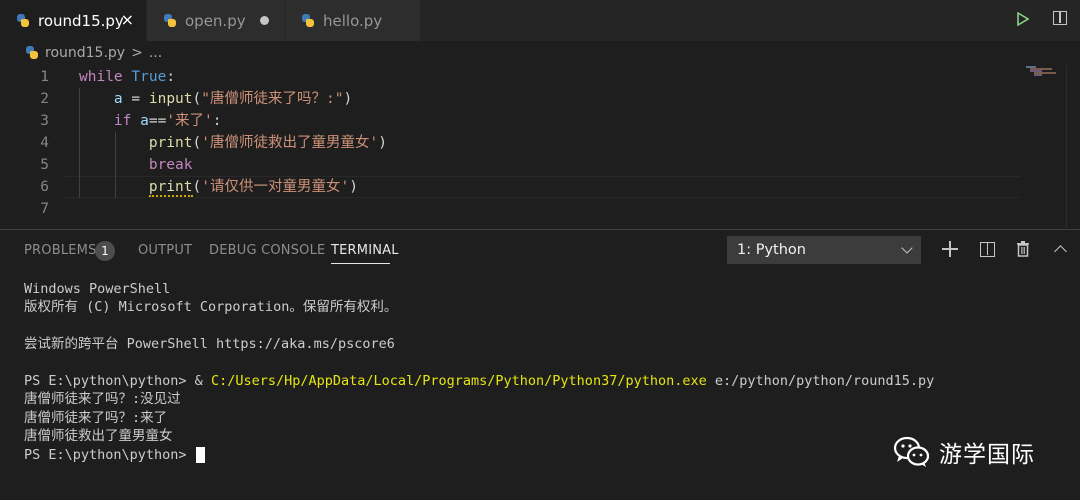 This screenshot has height=500, width=1080. I want to click on tab-hello: hello.py, so click(352, 20).